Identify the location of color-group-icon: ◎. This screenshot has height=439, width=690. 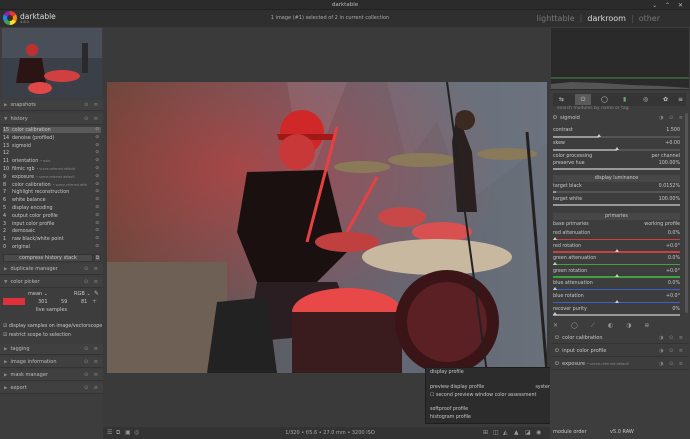
(645, 99).